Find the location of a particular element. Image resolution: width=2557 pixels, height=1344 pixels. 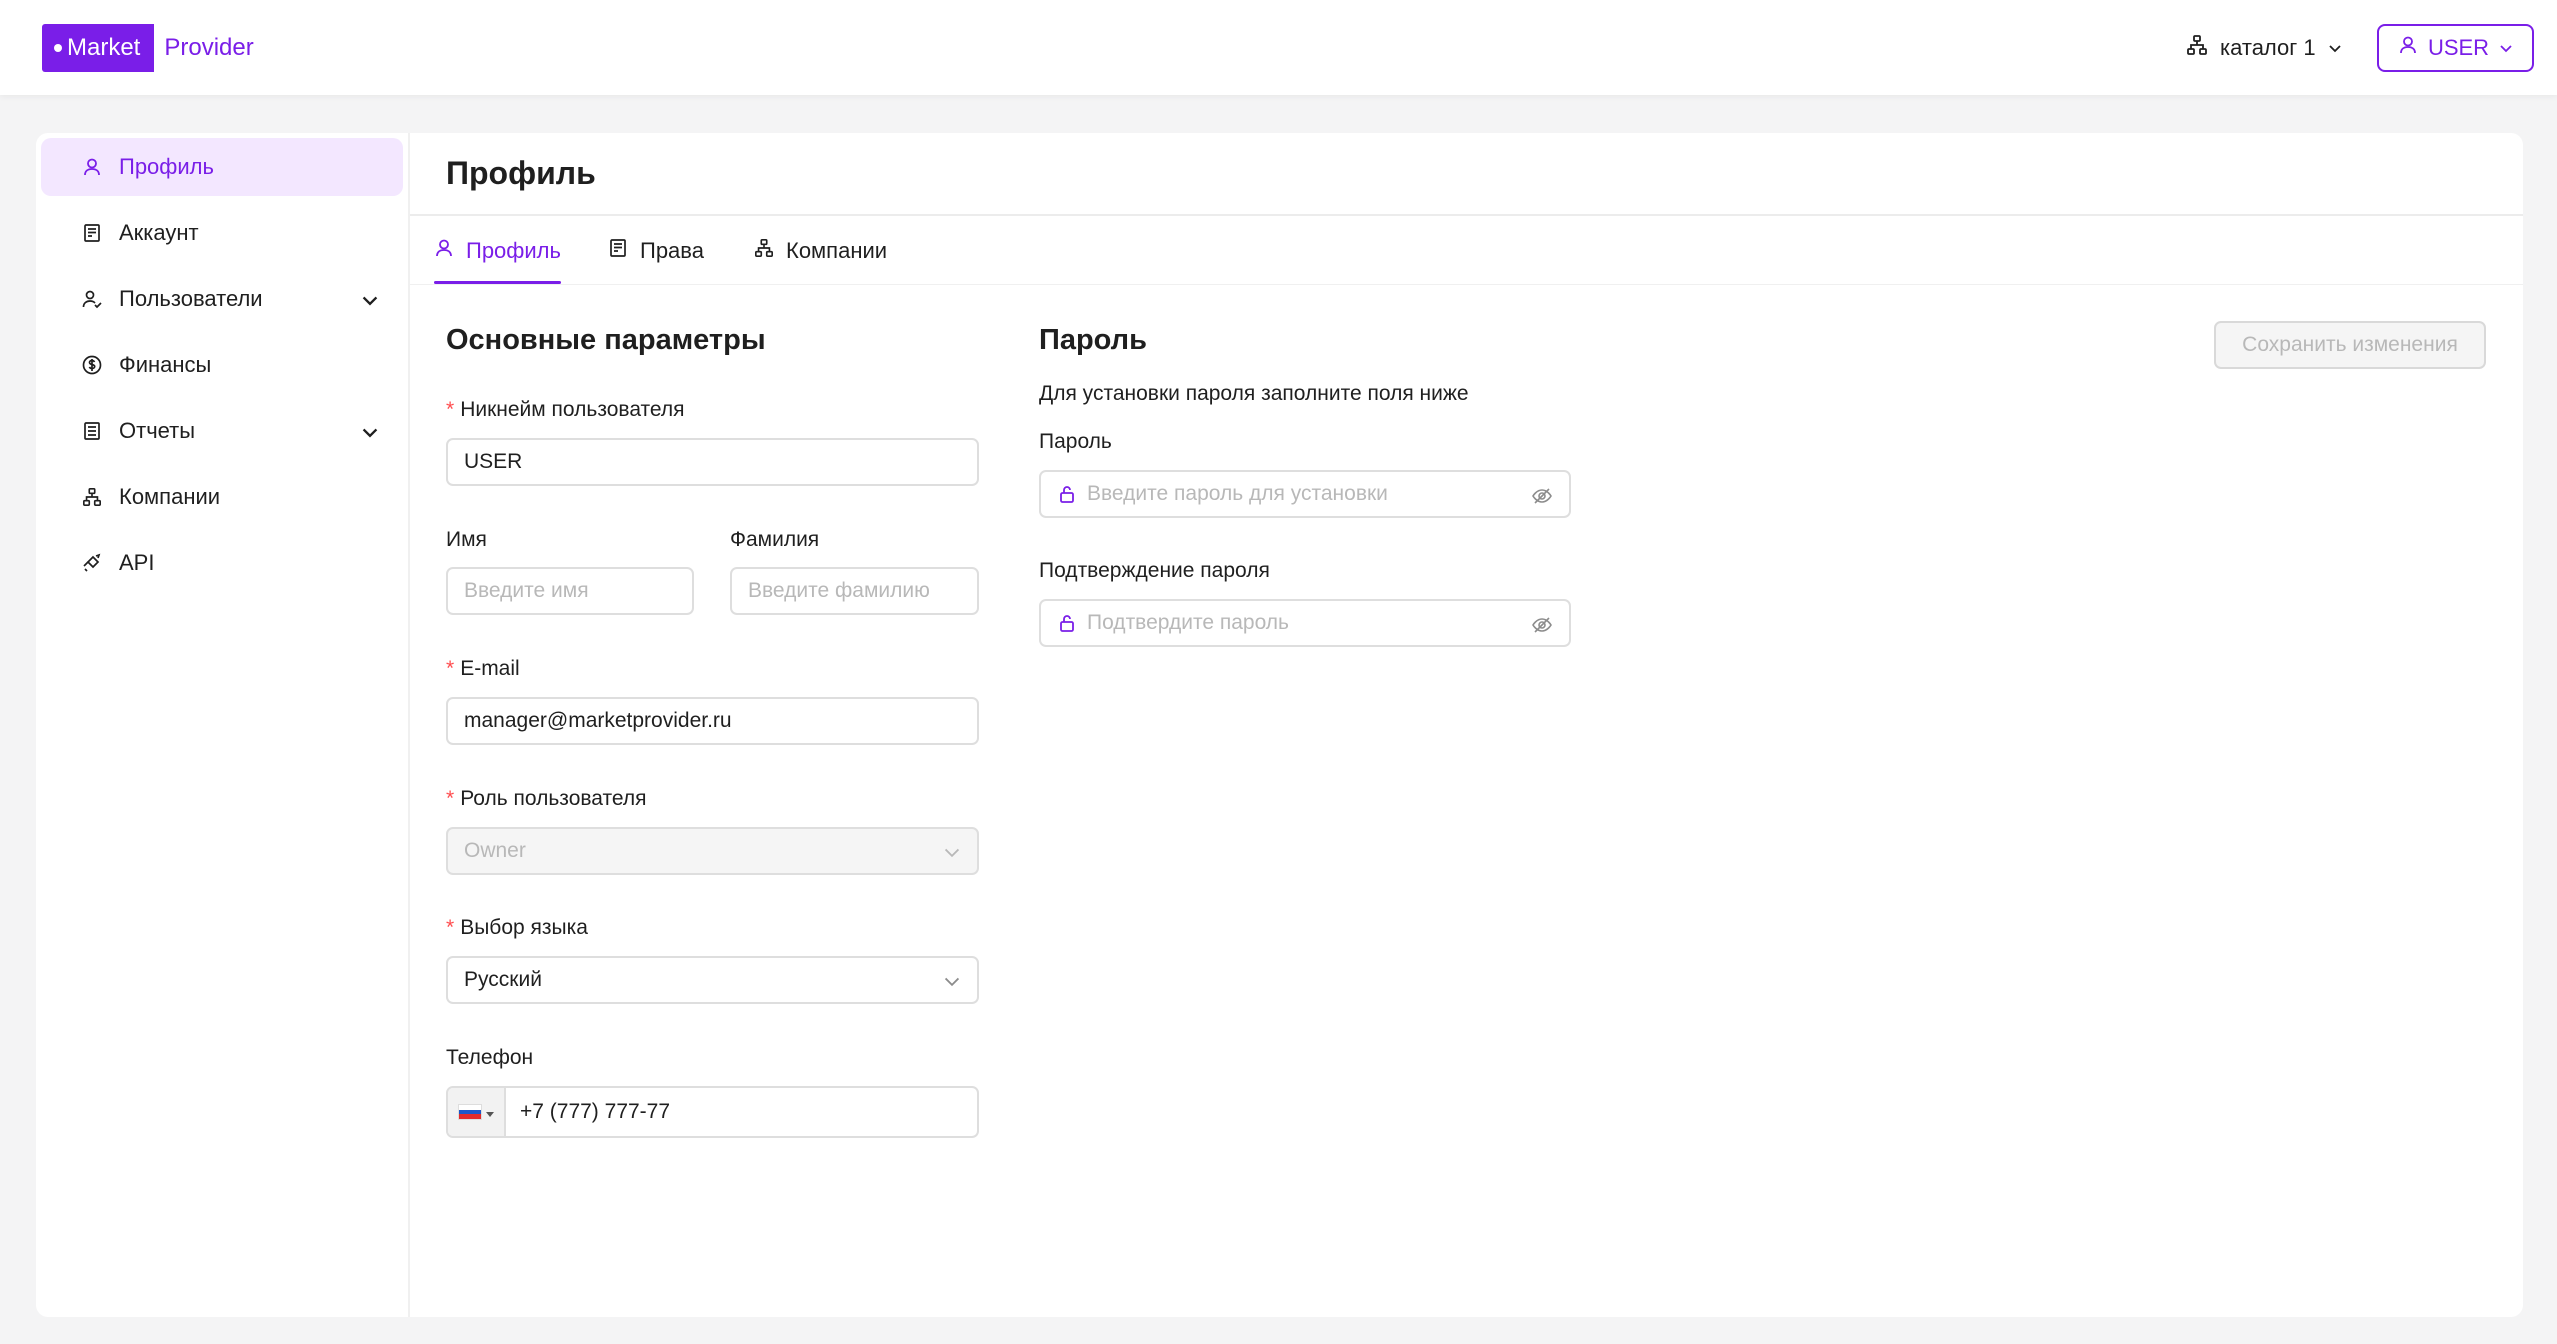

catalog-label: каталог 1 is located at coordinates (2268, 47).